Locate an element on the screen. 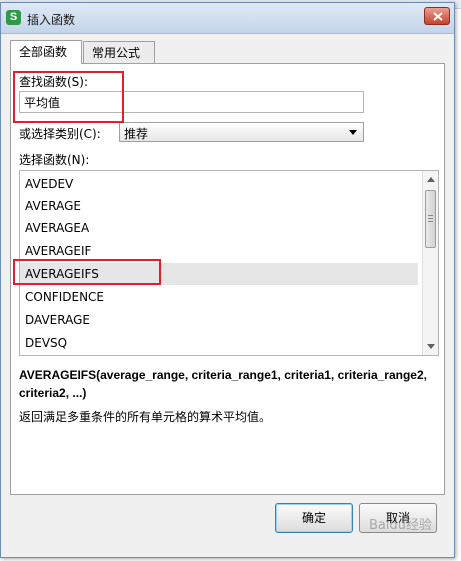 Image resolution: width=461 pixels, height=561 pixels. category-value: 推荐 is located at coordinates (136, 134).